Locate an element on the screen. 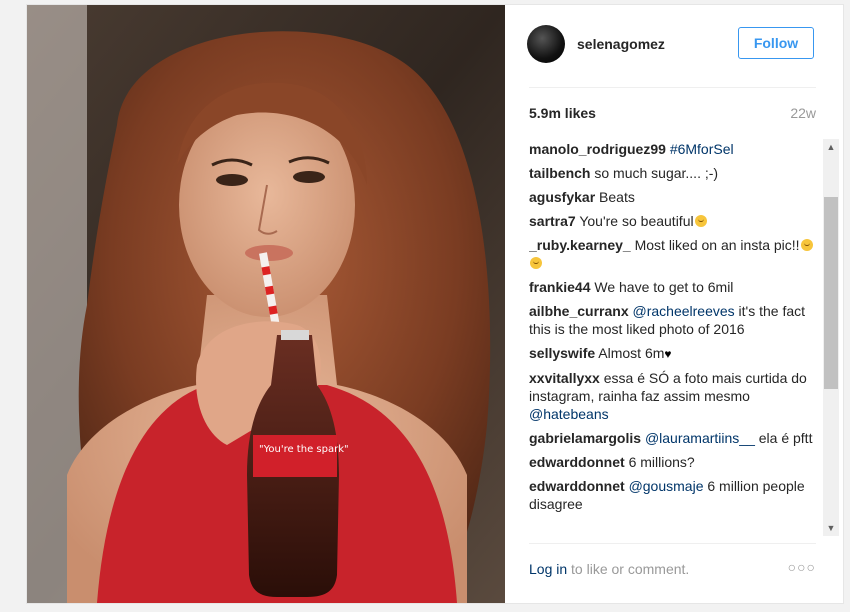  comment-item: sellyswife Almost 6m♥ is located at coordinates (671, 353).